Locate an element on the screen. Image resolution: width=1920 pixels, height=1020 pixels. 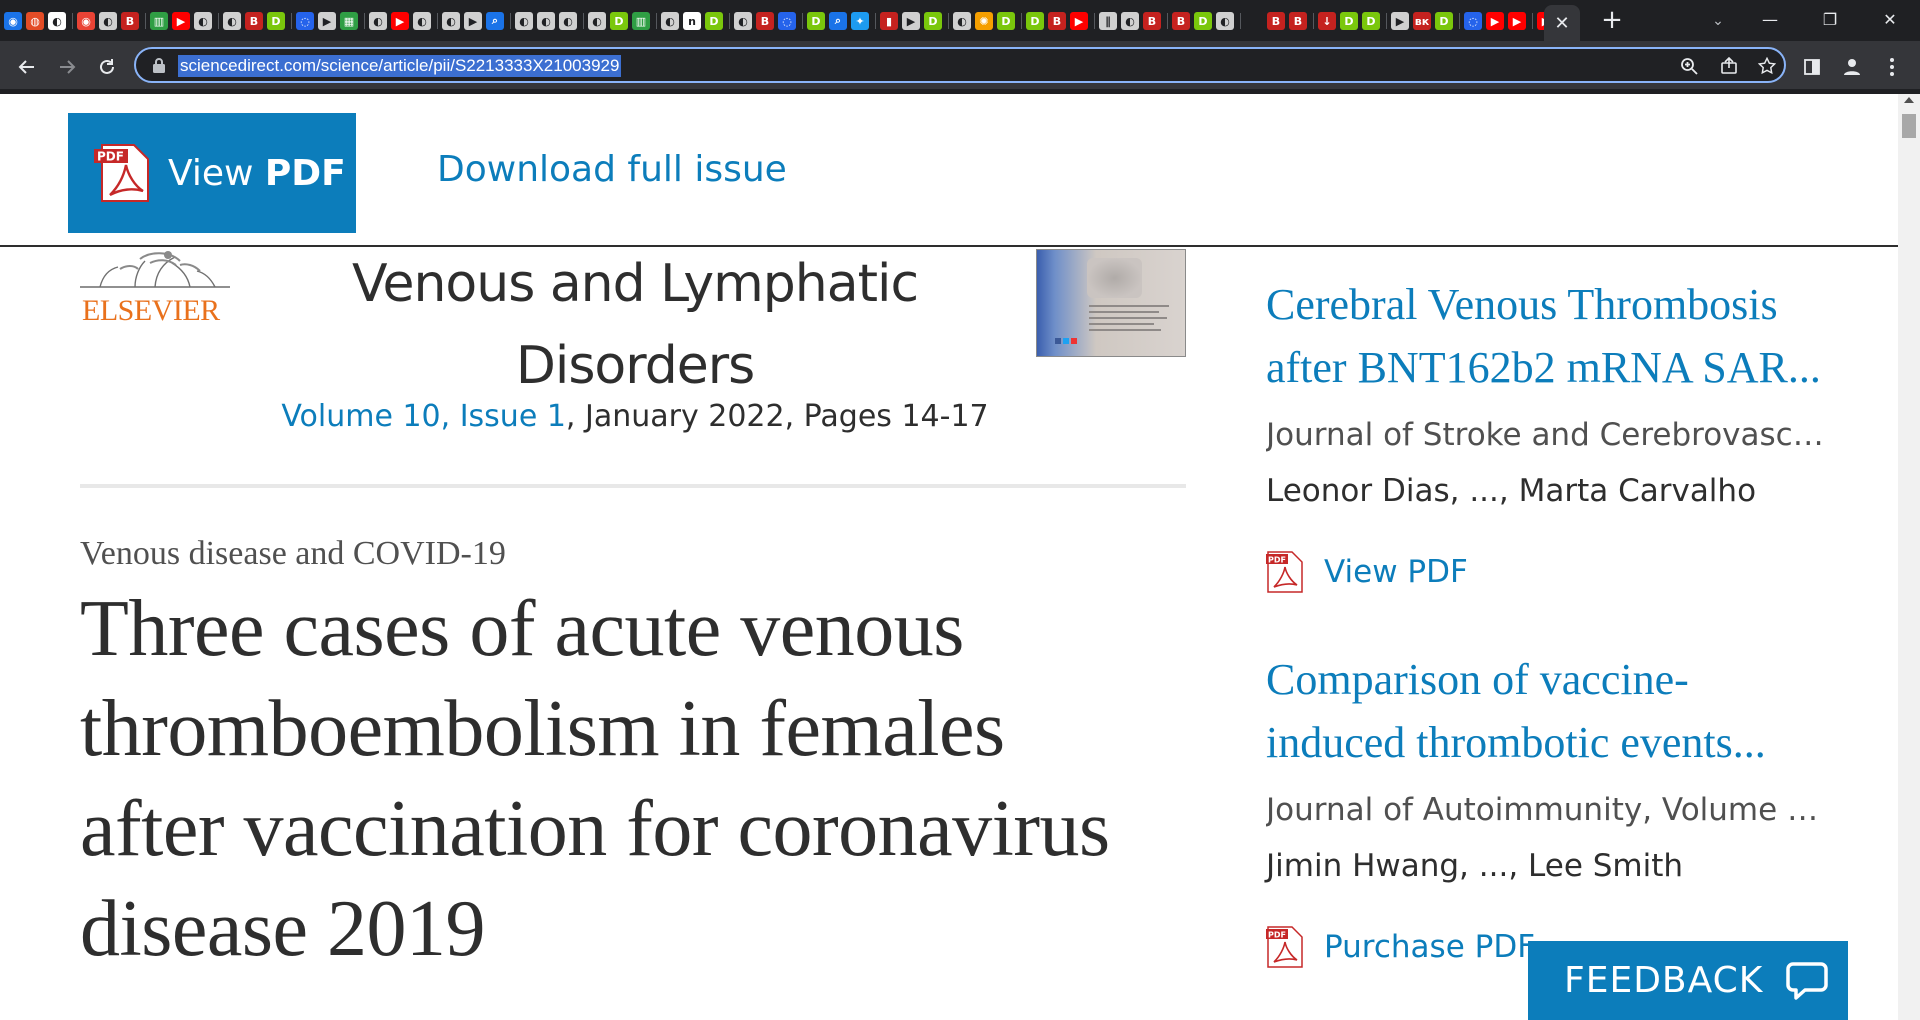
journal-title: Venous and Lymphatic Disorders is located at coordinates (635, 325).